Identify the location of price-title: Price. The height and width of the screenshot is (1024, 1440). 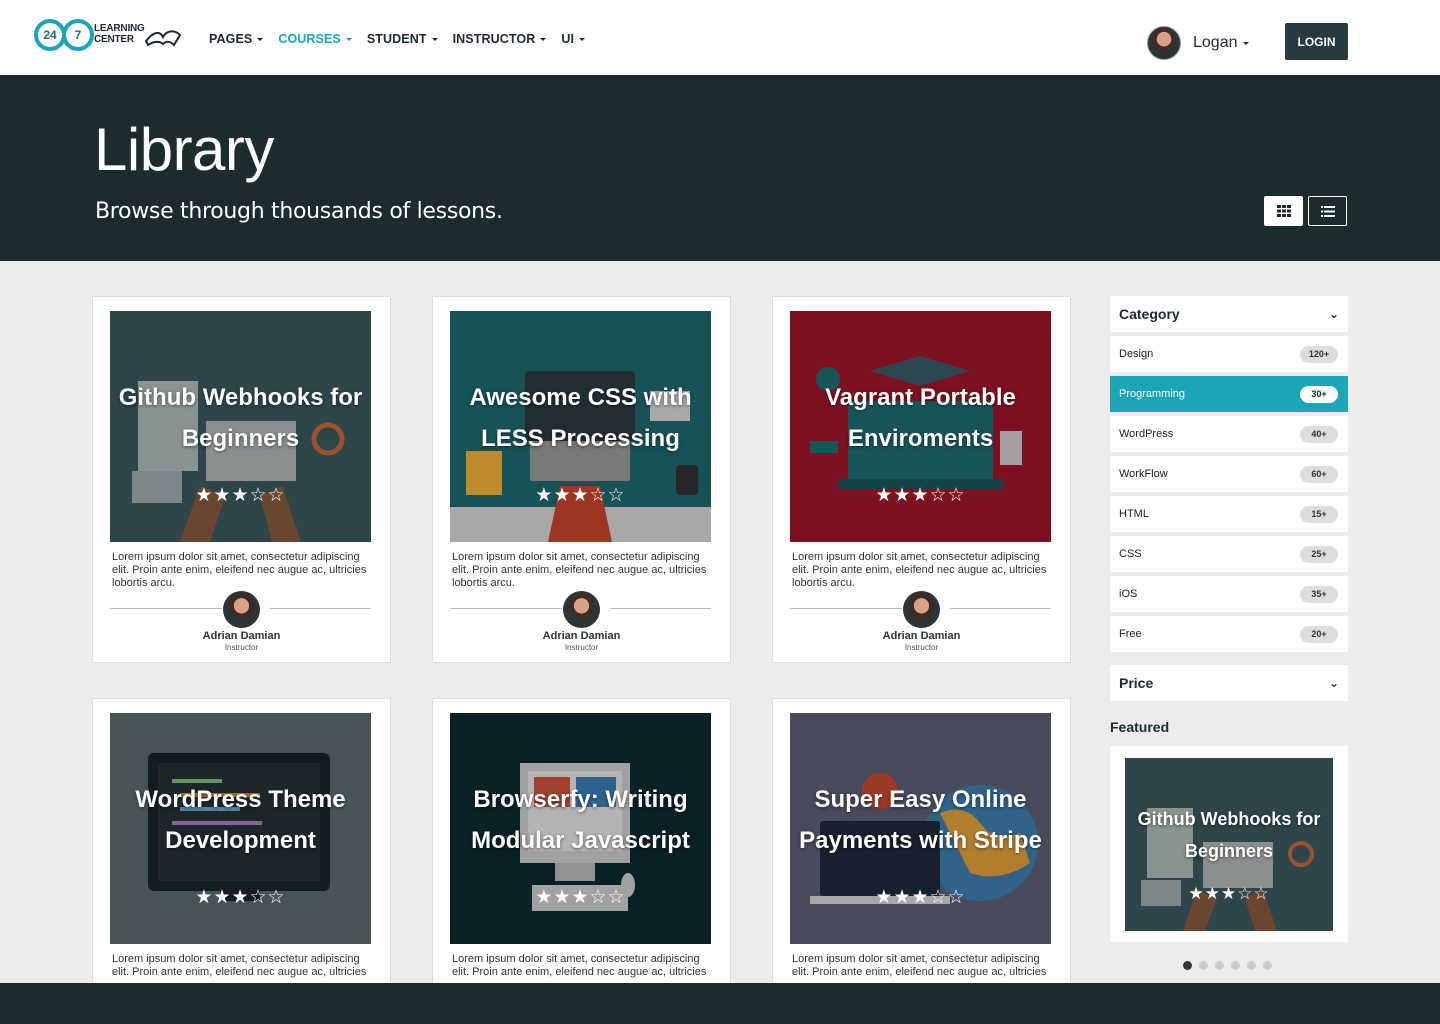
(1136, 683).